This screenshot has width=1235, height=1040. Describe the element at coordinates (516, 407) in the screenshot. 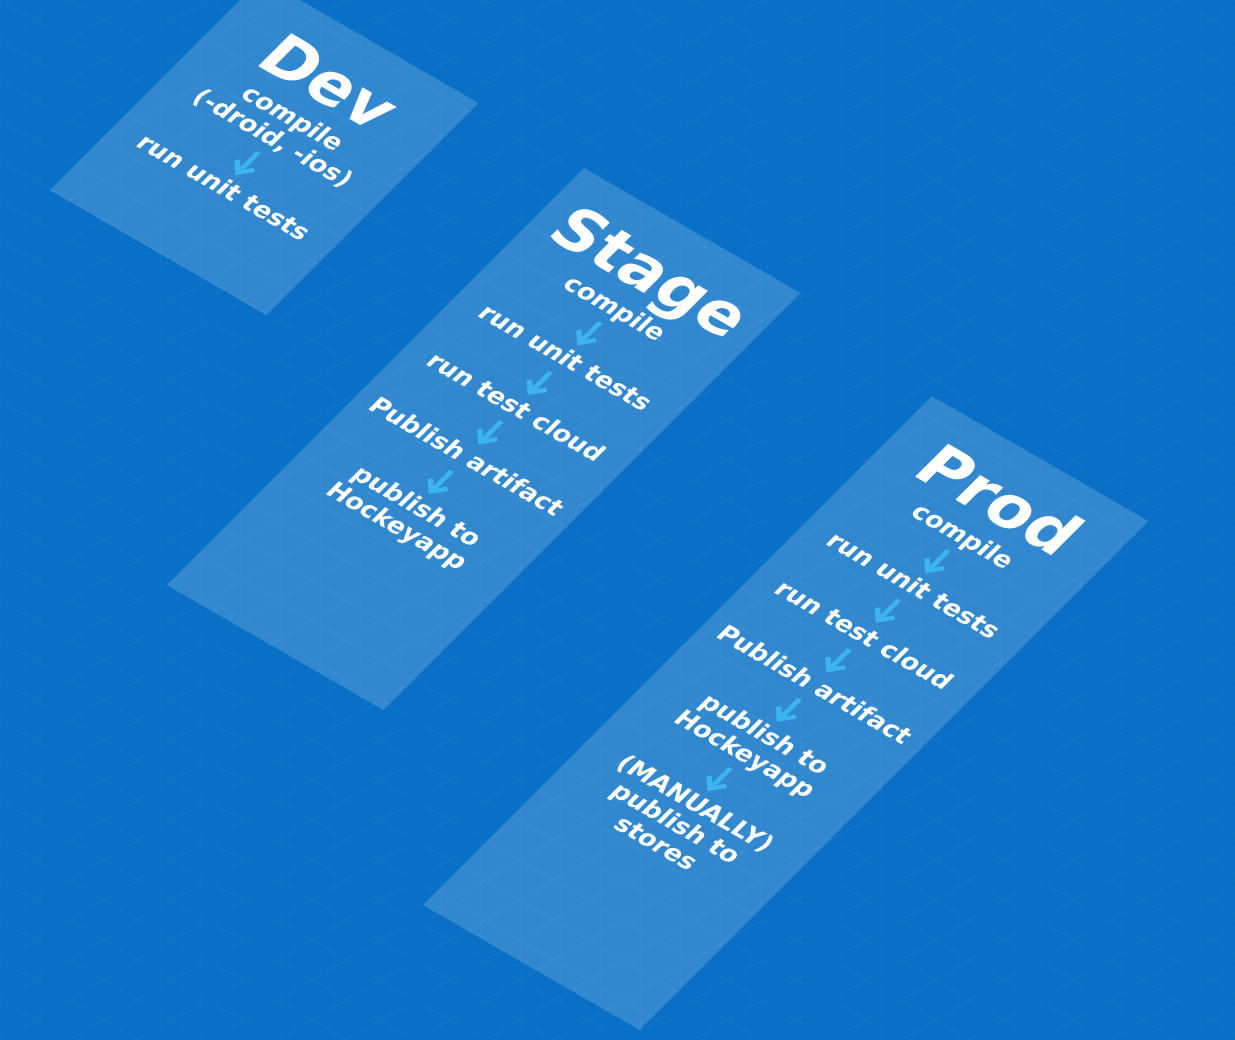

I see `stage-step-run-test-cloud: run test cloud` at that location.